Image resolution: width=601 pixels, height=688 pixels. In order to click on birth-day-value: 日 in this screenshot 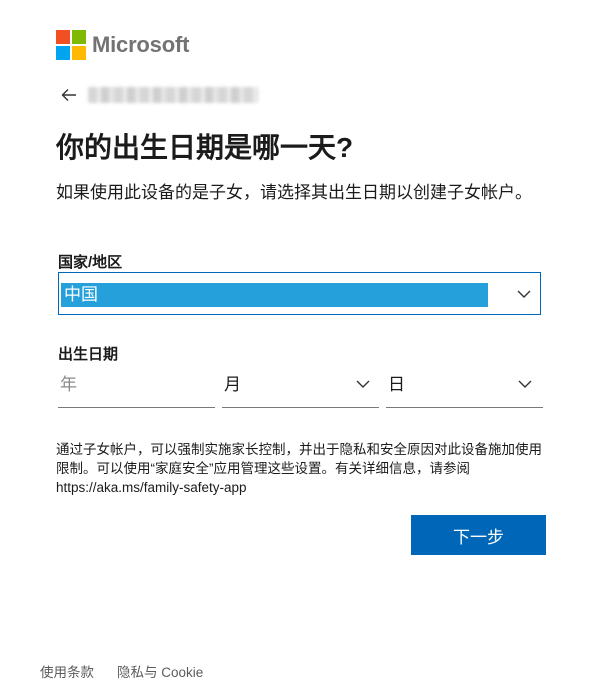, I will do `click(396, 384)`.